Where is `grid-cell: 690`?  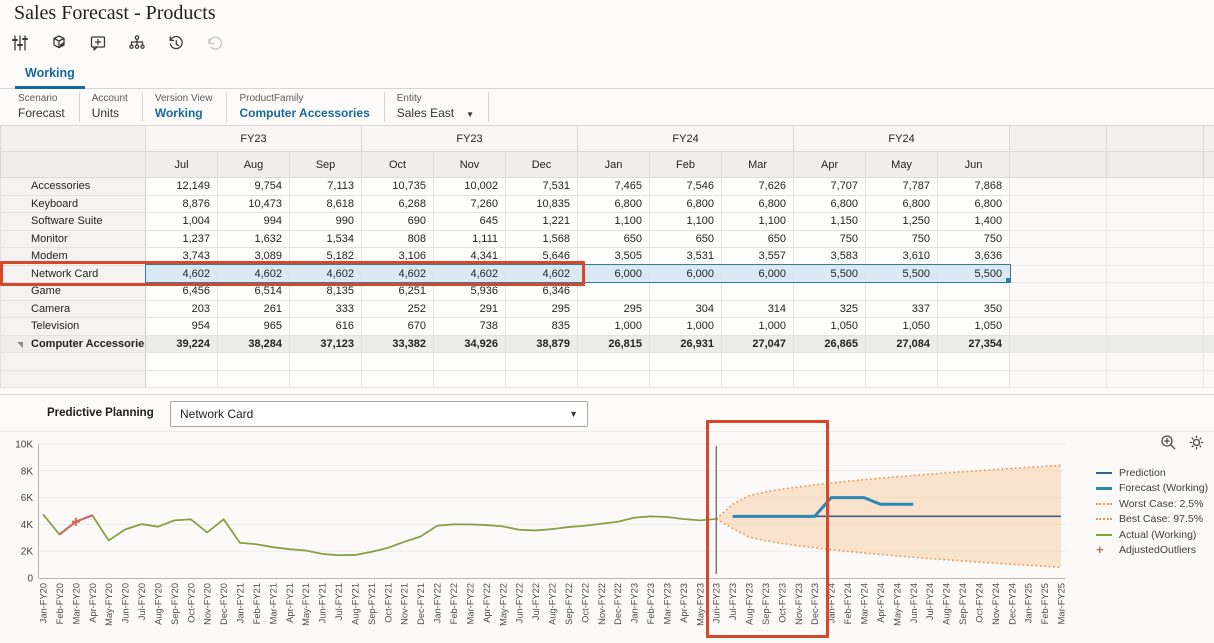
grid-cell: 690 is located at coordinates (398, 221).